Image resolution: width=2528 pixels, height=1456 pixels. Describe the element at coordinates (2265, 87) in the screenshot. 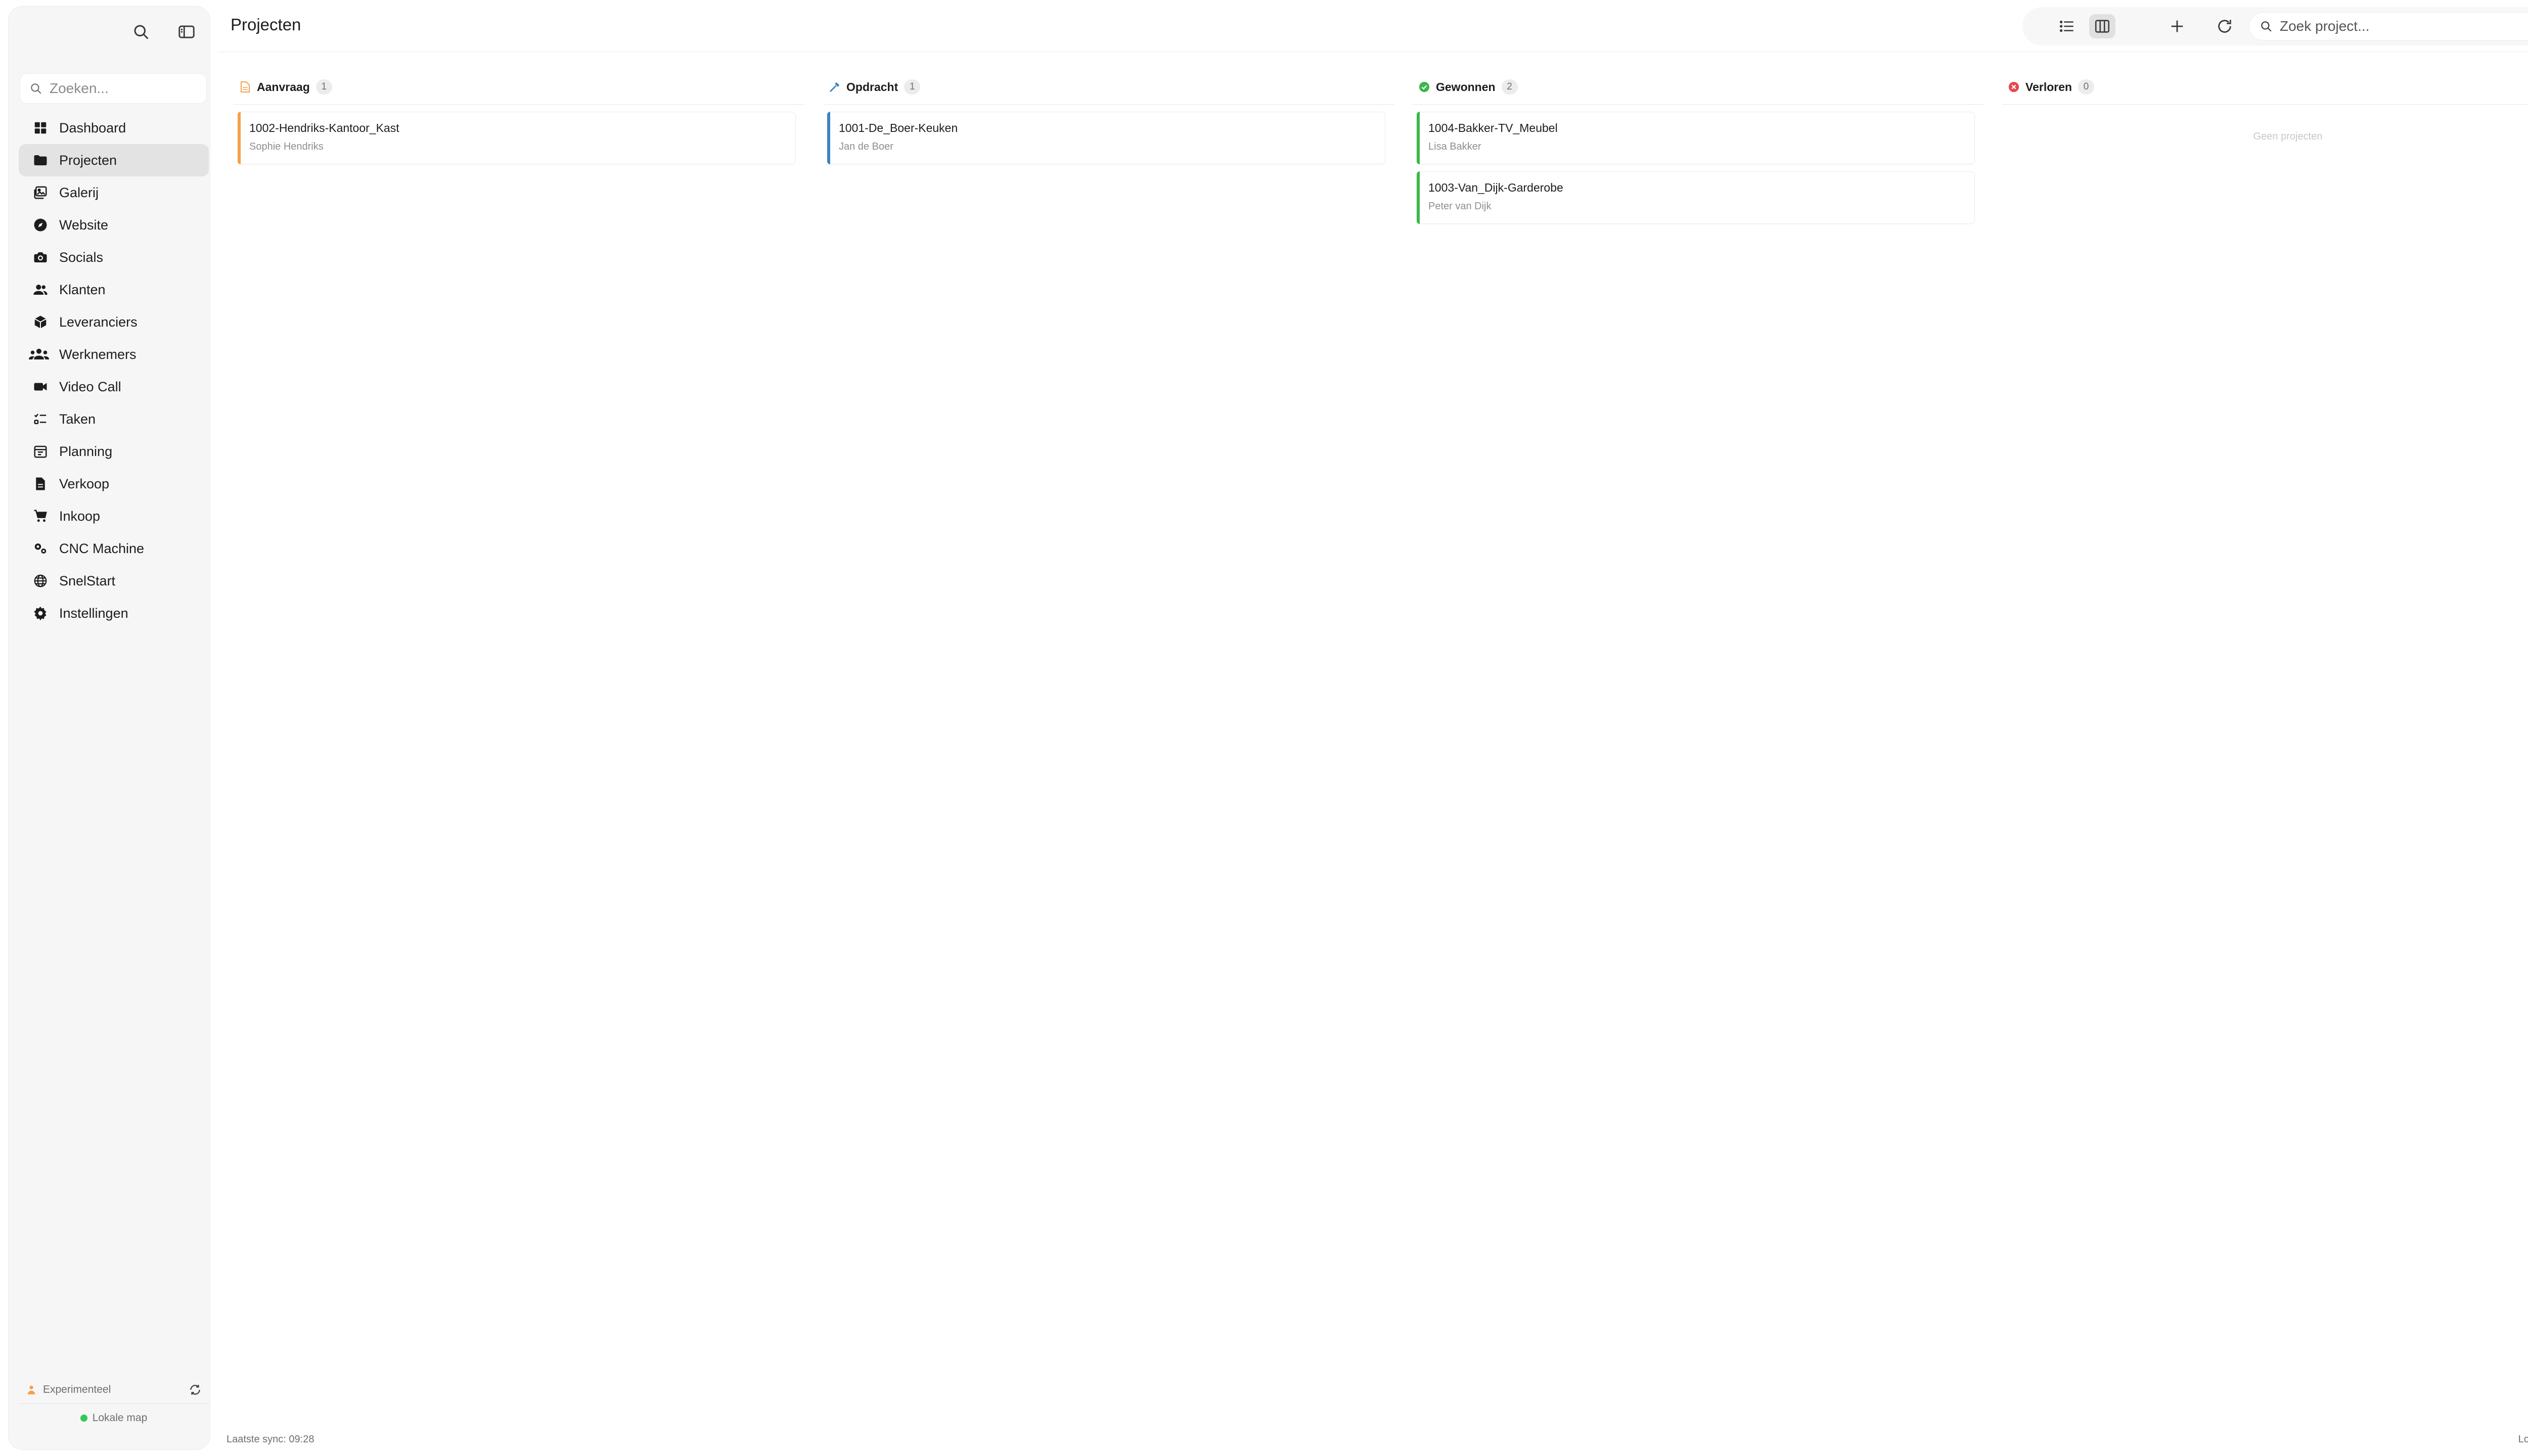

I see `column-header: Verloren 0` at that location.